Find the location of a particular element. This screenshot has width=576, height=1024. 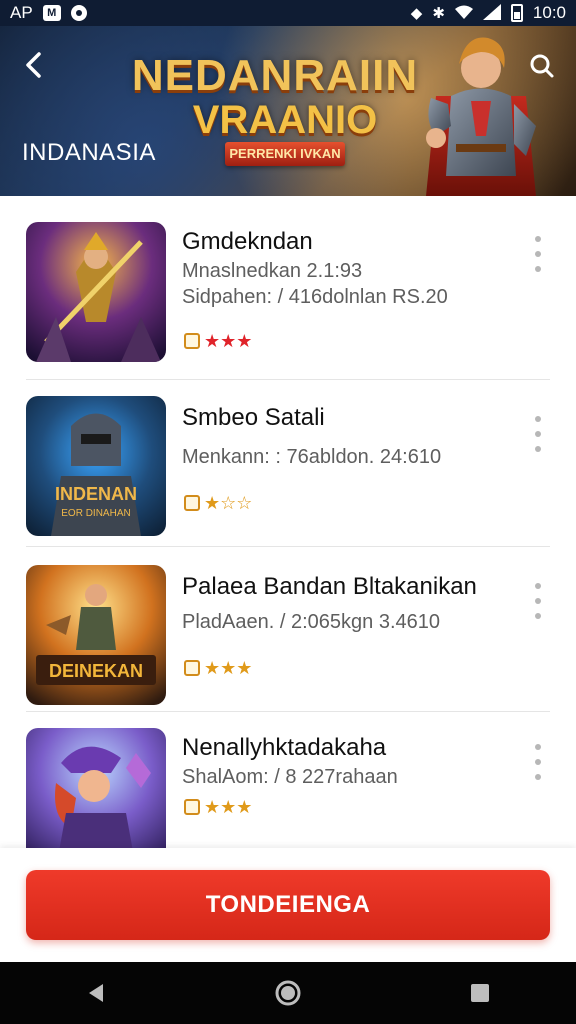

game-thumbnail: DEINEKAN is located at coordinates (96, 635).